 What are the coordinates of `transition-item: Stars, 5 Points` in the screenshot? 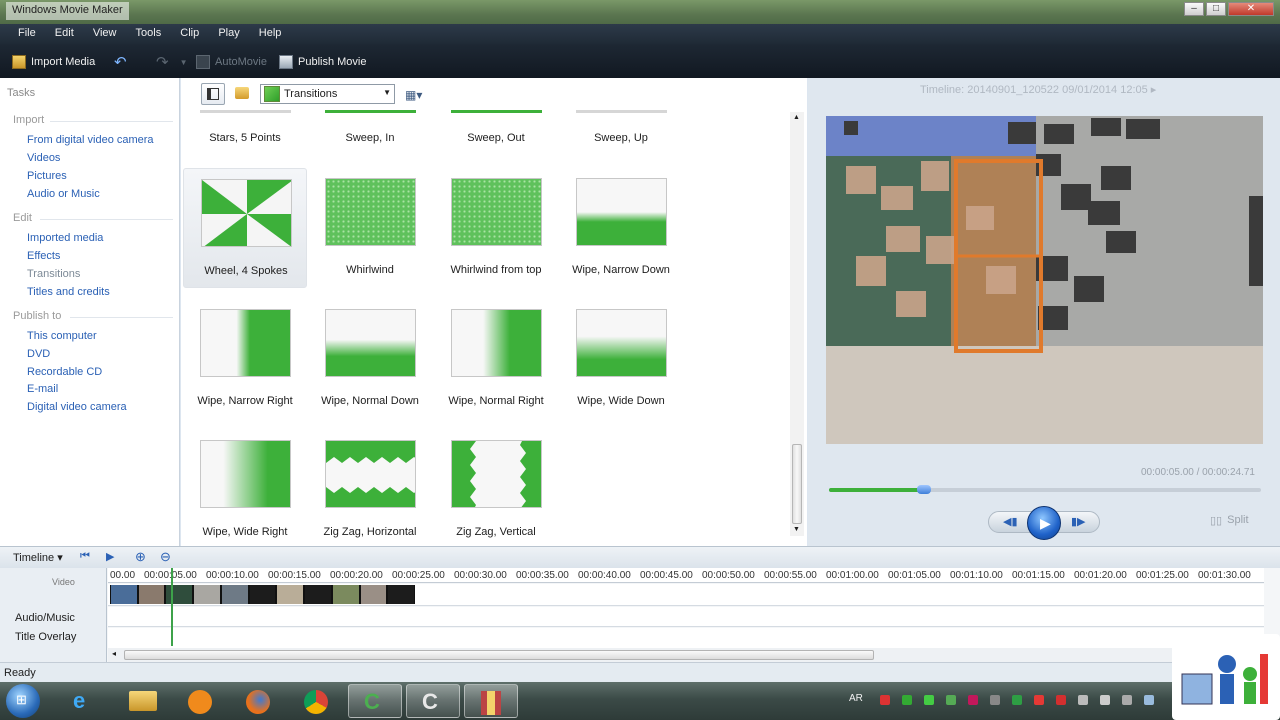 It's located at (245, 127).